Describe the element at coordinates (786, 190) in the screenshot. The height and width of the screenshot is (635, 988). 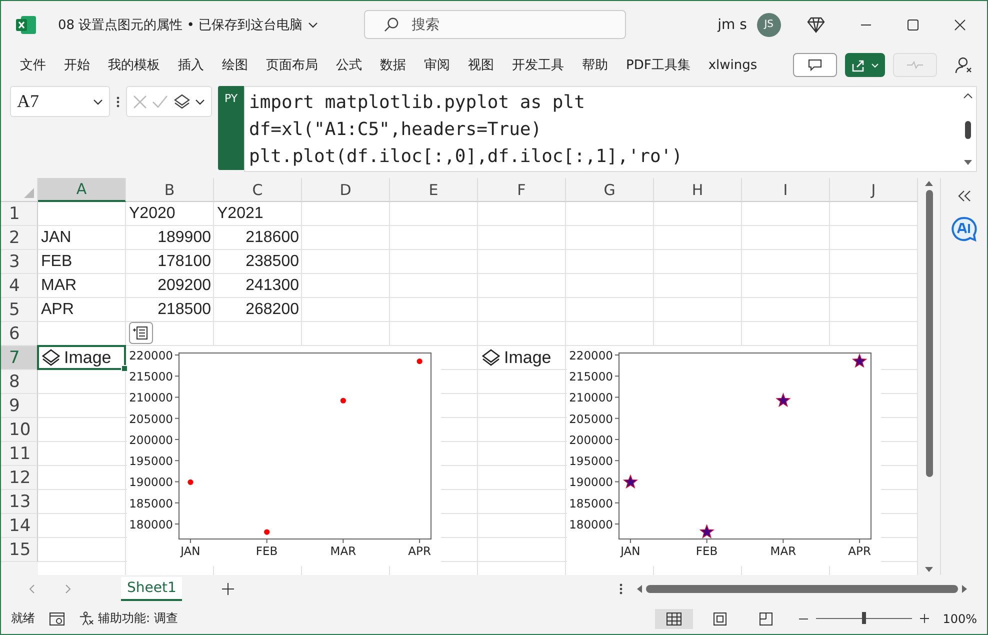
I see `column-header: I` at that location.